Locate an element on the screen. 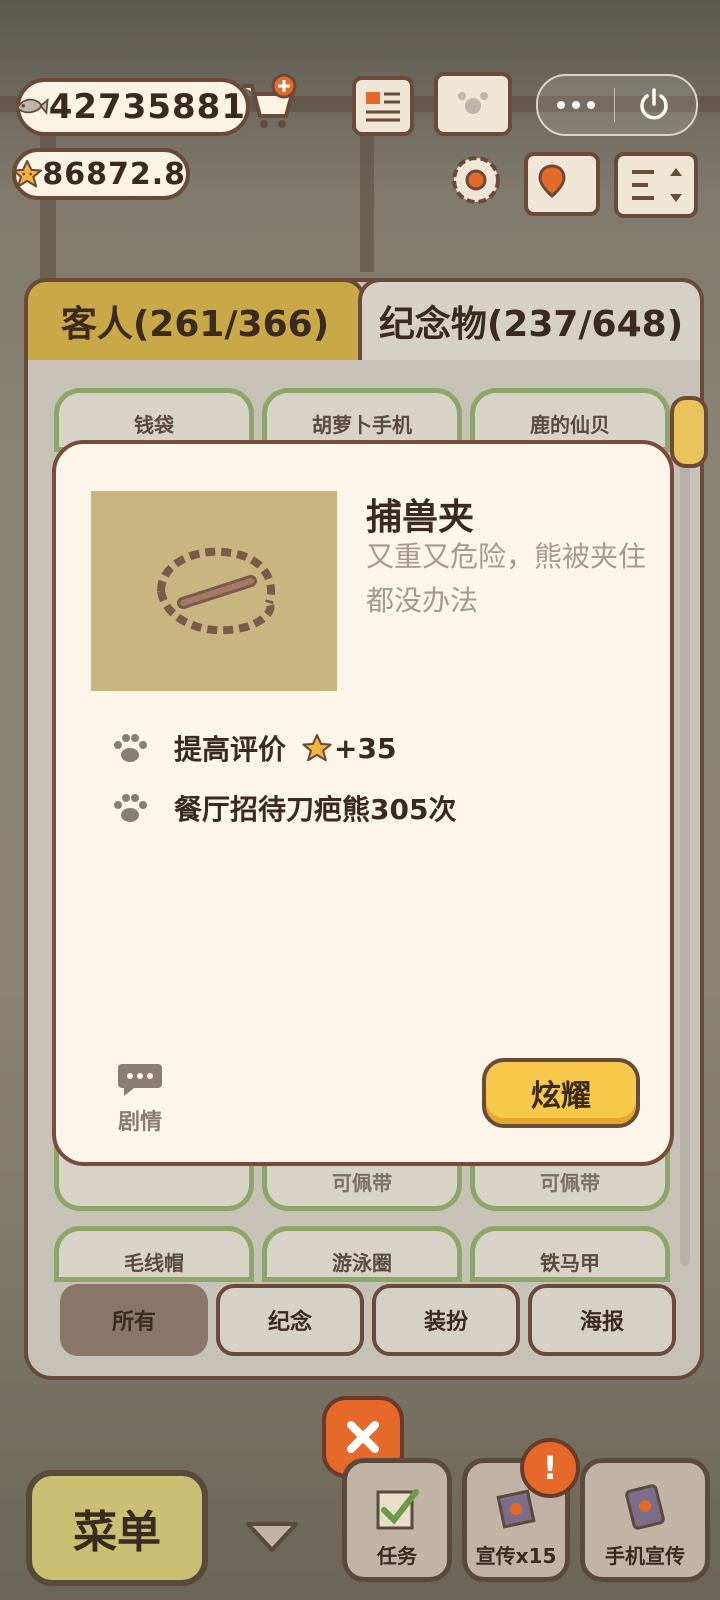 The height and width of the screenshot is (1600, 720). paw-book-icon is located at coordinates (473, 103).